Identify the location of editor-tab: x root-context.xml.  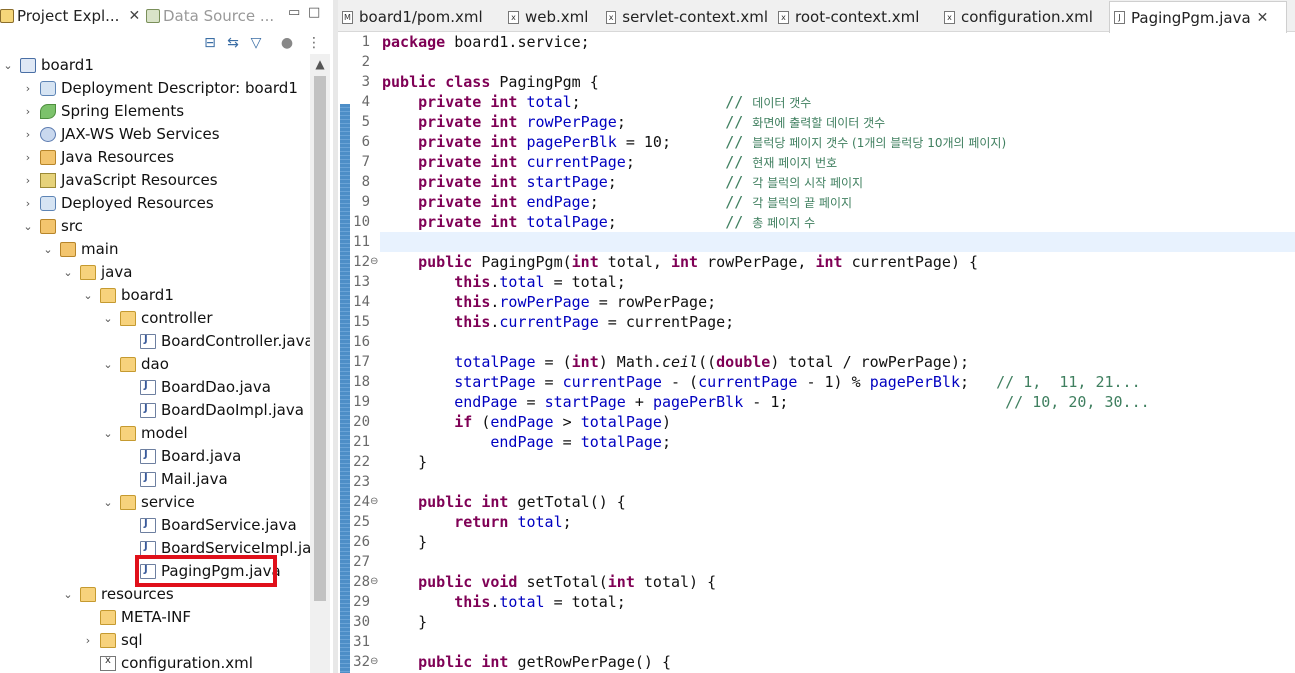
(854, 17).